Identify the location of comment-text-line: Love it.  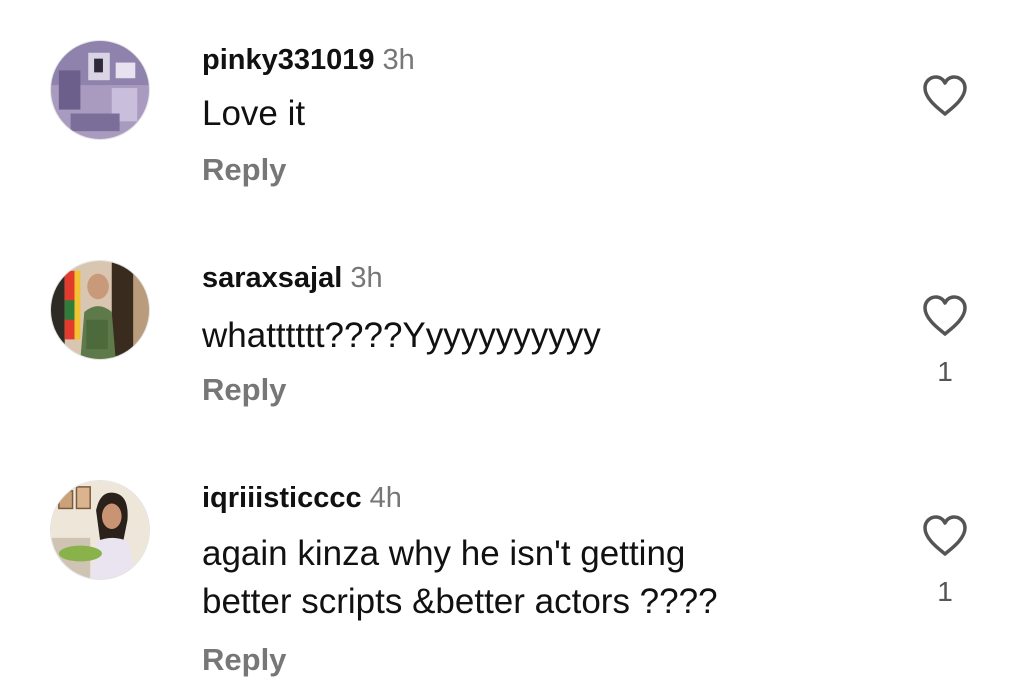
(254, 113).